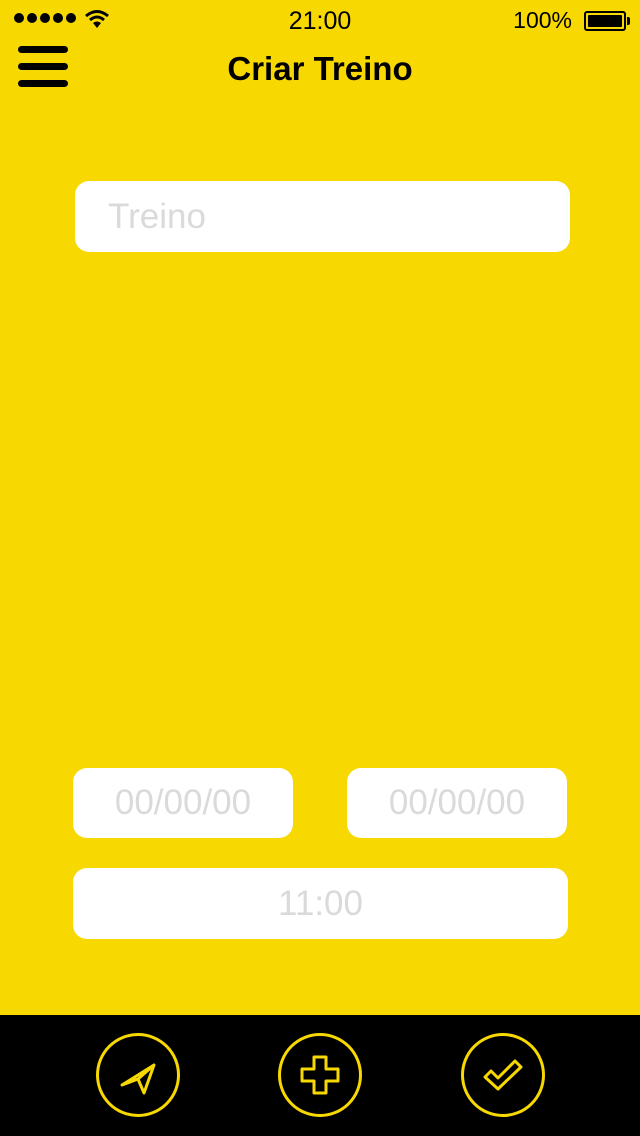  I want to click on bottom-toolbar, so click(320, 1075).